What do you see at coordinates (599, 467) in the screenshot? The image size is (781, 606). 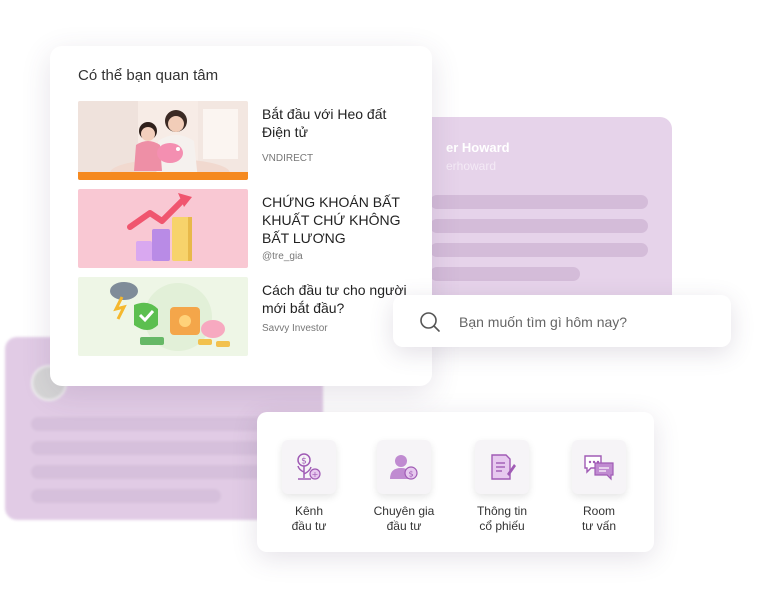 I see `chat-room-icon` at bounding box center [599, 467].